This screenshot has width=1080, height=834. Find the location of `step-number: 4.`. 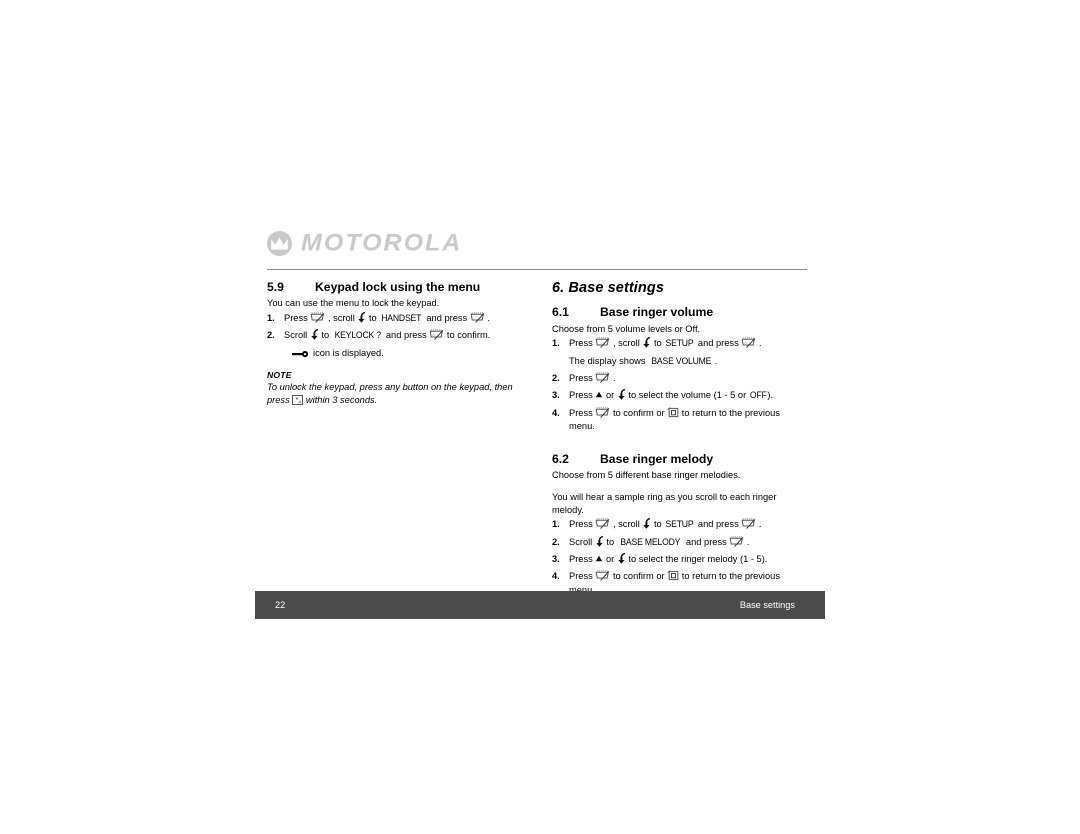

step-number: 4. is located at coordinates (556, 412).